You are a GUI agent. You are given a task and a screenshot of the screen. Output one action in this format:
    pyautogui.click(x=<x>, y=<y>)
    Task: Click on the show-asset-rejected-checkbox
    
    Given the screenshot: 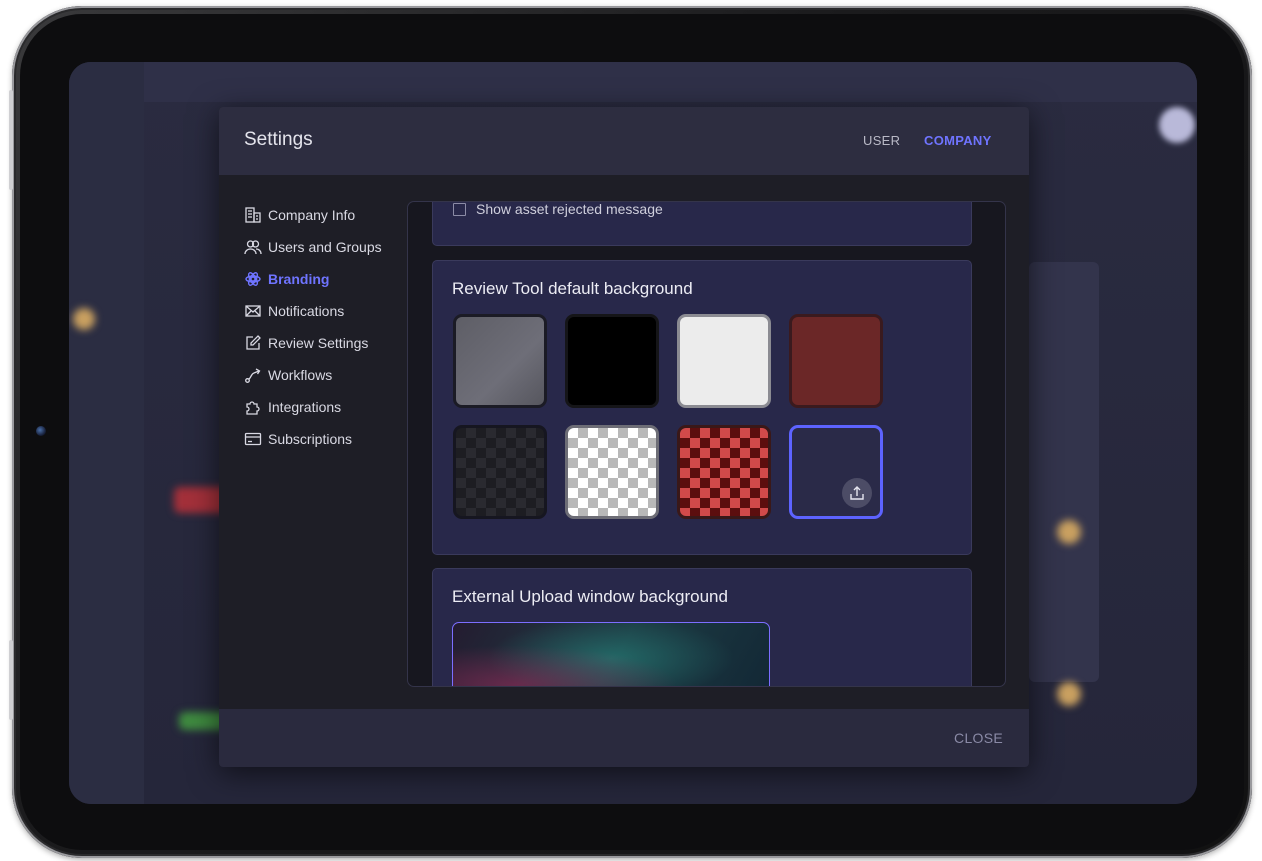 What is the action you would take?
    pyautogui.click(x=459, y=209)
    